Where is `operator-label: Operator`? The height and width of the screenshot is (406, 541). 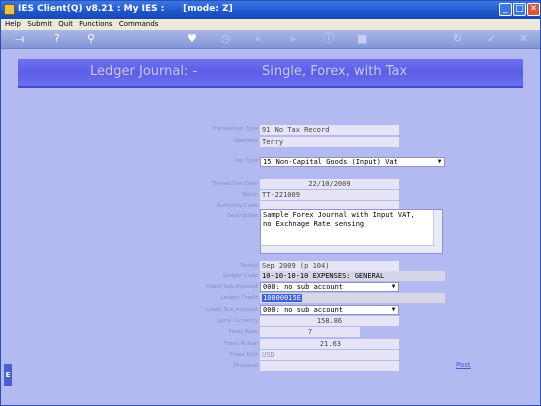
operator-label: Operator is located at coordinates (245, 141).